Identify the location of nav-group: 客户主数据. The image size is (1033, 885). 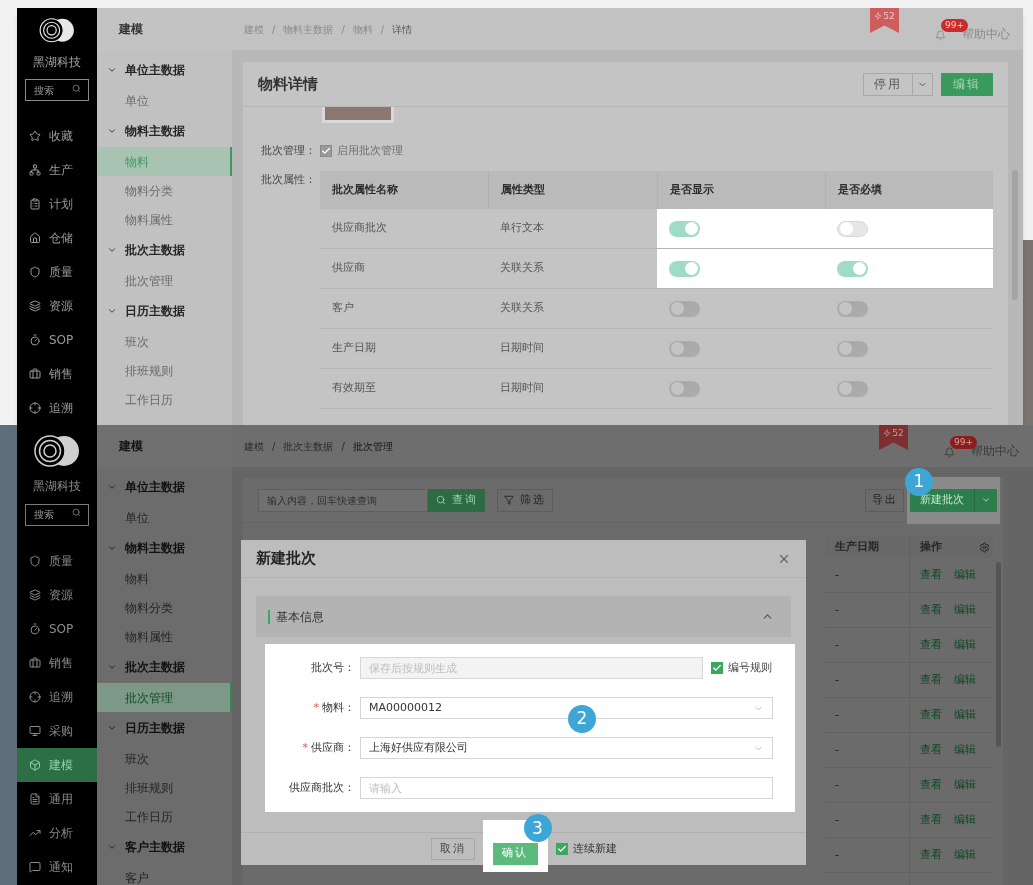
(164, 847).